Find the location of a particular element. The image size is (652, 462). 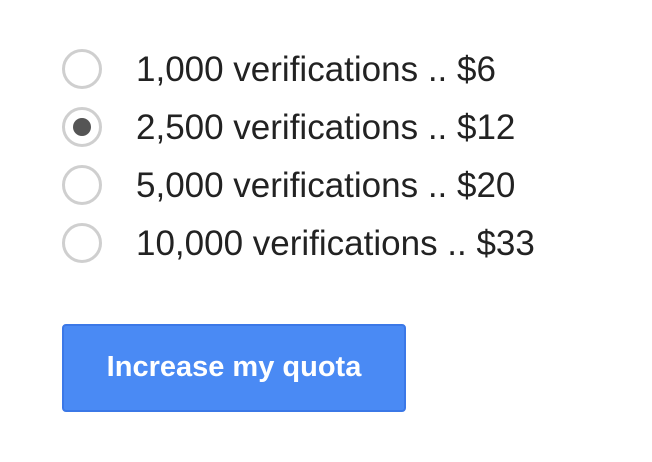

quota-option-1000: 1,000 verifications .. $6 is located at coordinates (298, 69).